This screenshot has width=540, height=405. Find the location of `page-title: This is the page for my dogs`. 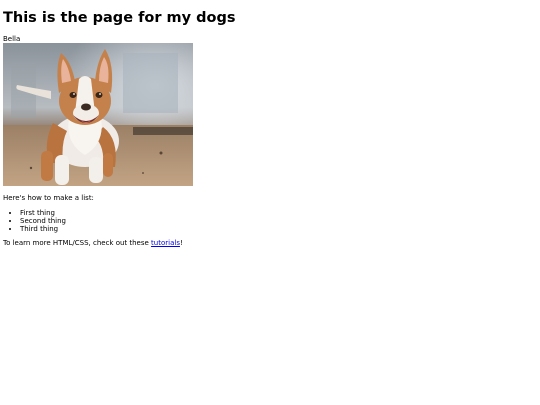

page-title: This is the page for my dogs is located at coordinates (119, 18).